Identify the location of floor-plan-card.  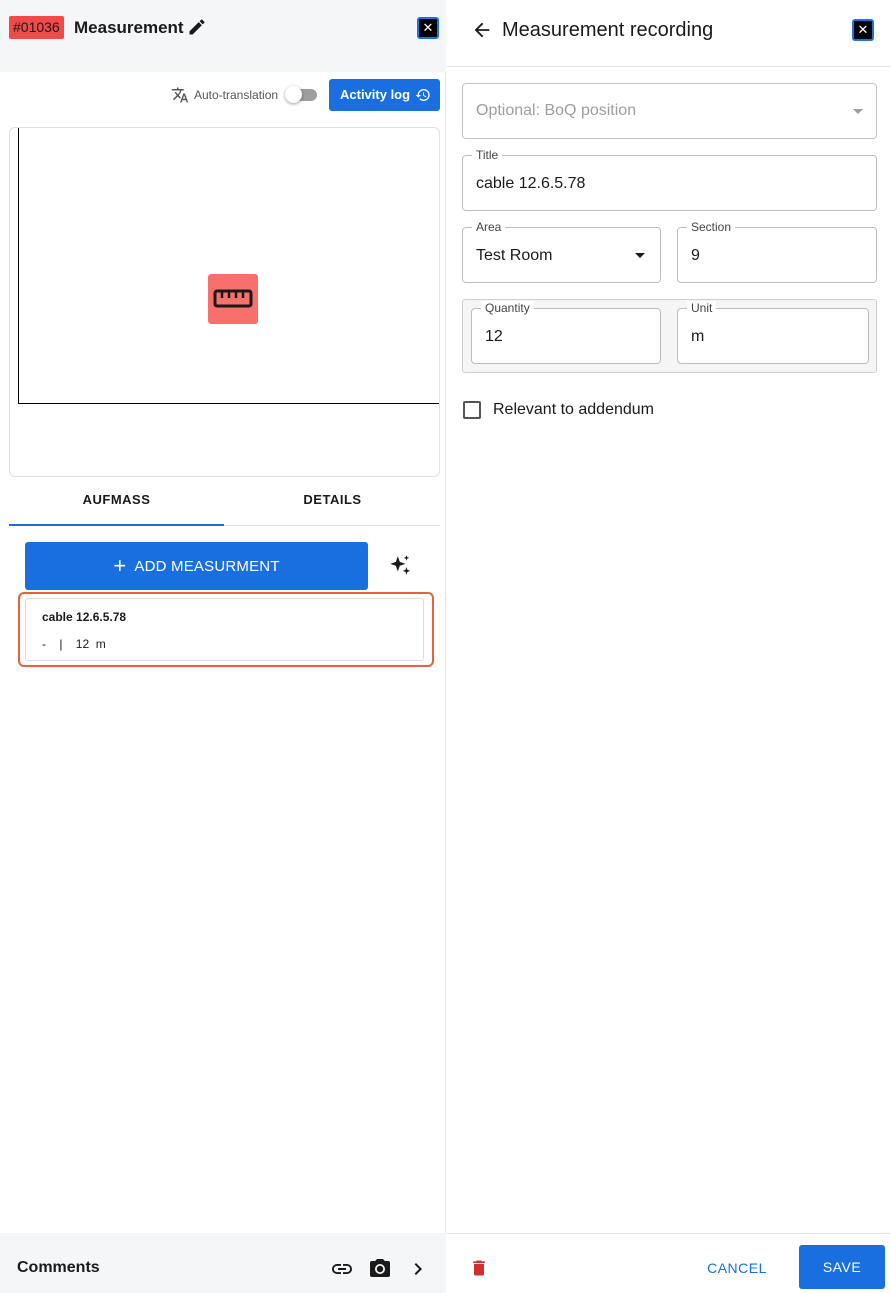
(224, 302).